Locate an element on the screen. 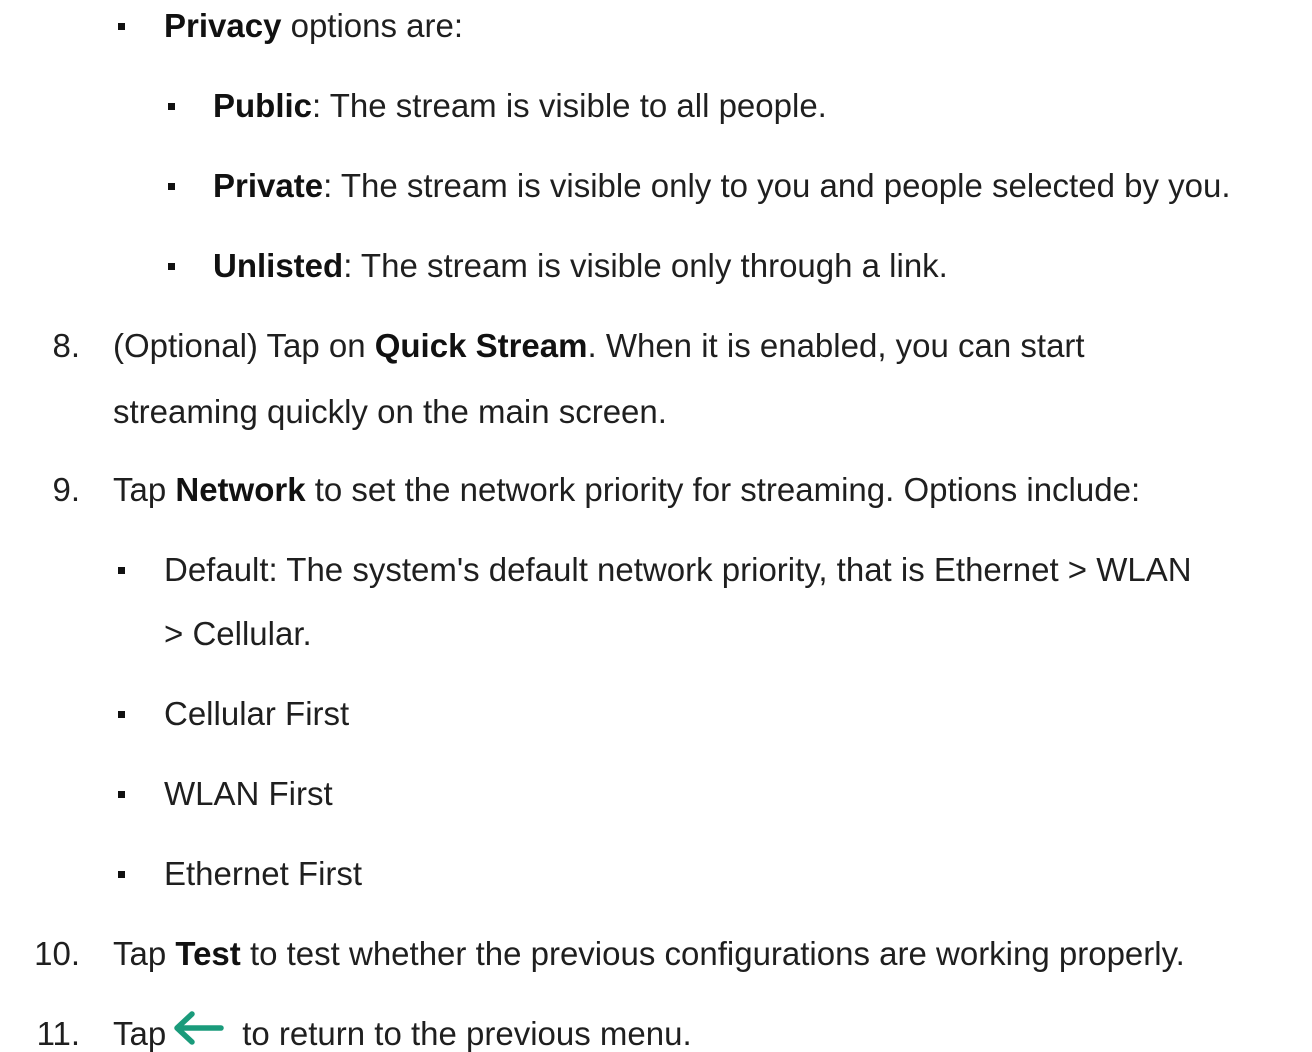 The image size is (1312, 1052). step-number: 10. is located at coordinates (57, 953).